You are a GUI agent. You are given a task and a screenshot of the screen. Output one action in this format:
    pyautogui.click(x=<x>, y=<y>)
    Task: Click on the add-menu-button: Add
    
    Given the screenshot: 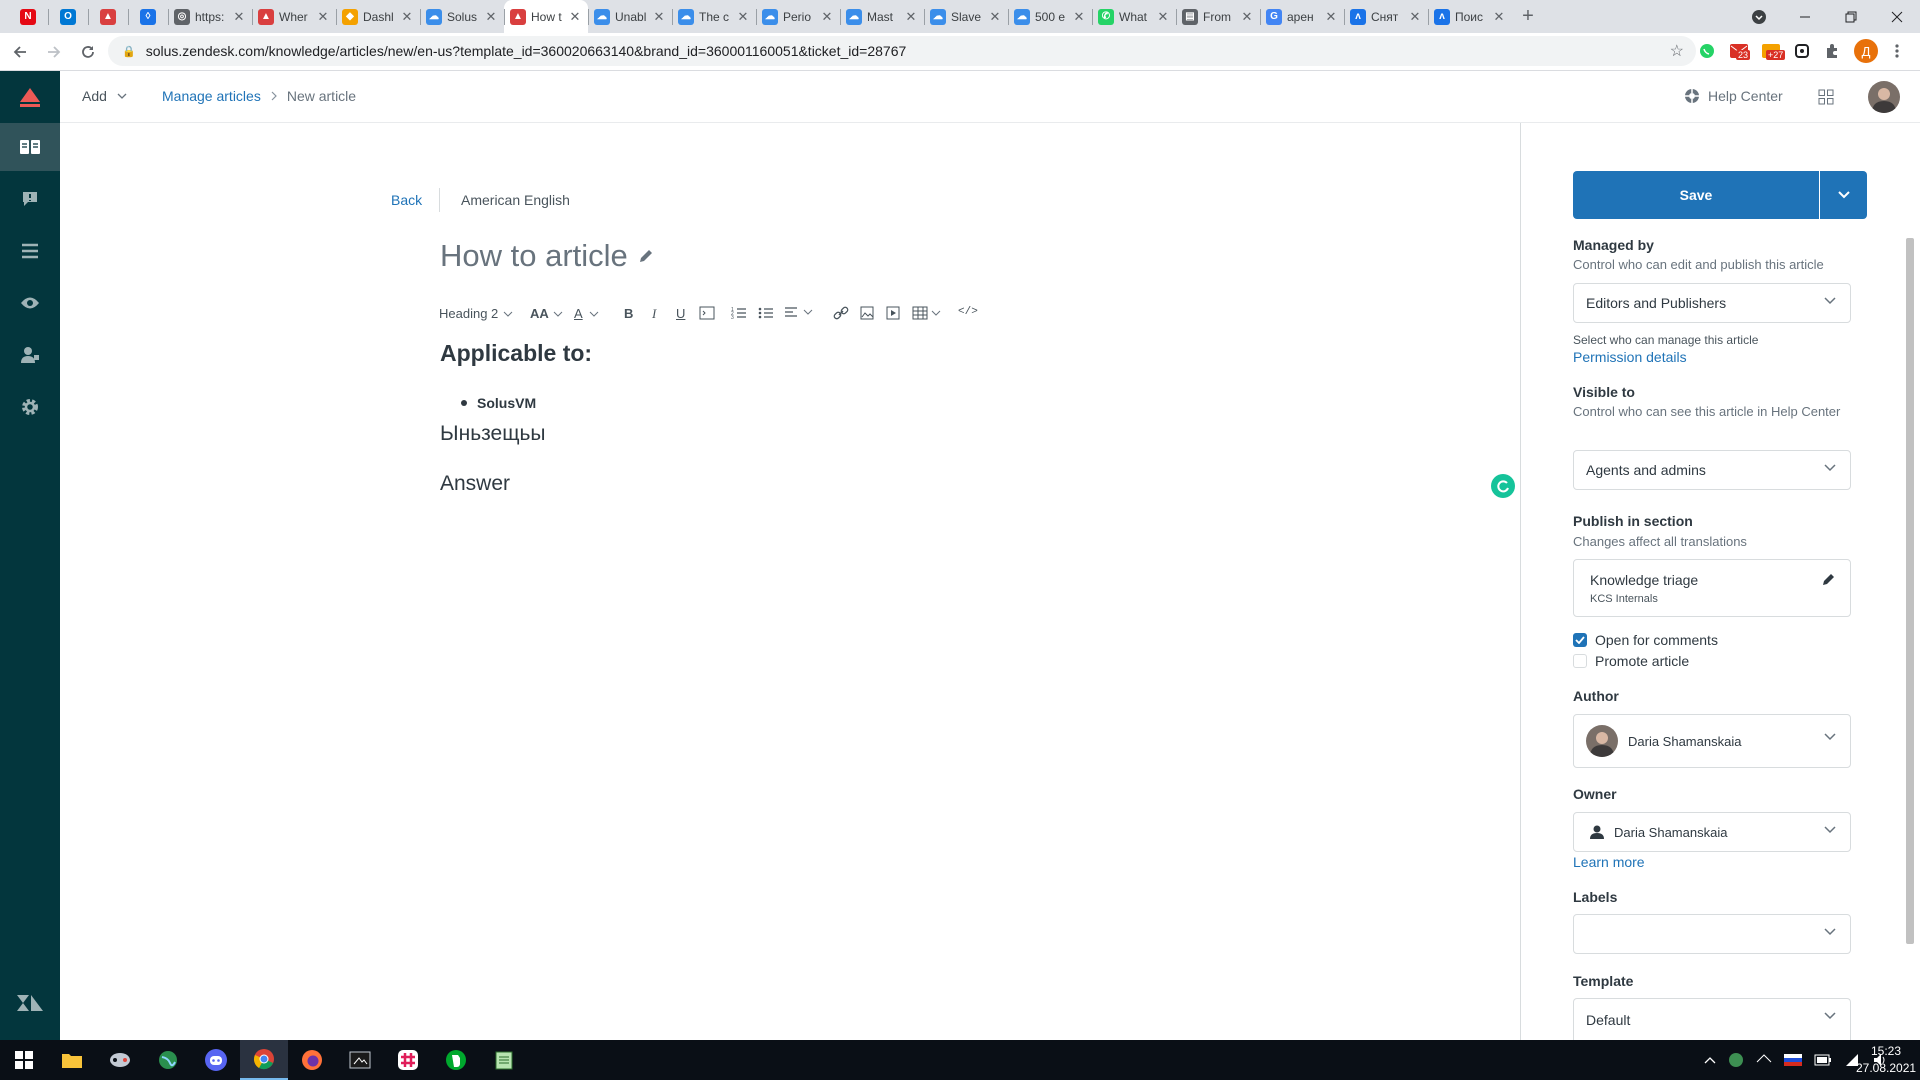 What is the action you would take?
    pyautogui.click(x=104, y=96)
    